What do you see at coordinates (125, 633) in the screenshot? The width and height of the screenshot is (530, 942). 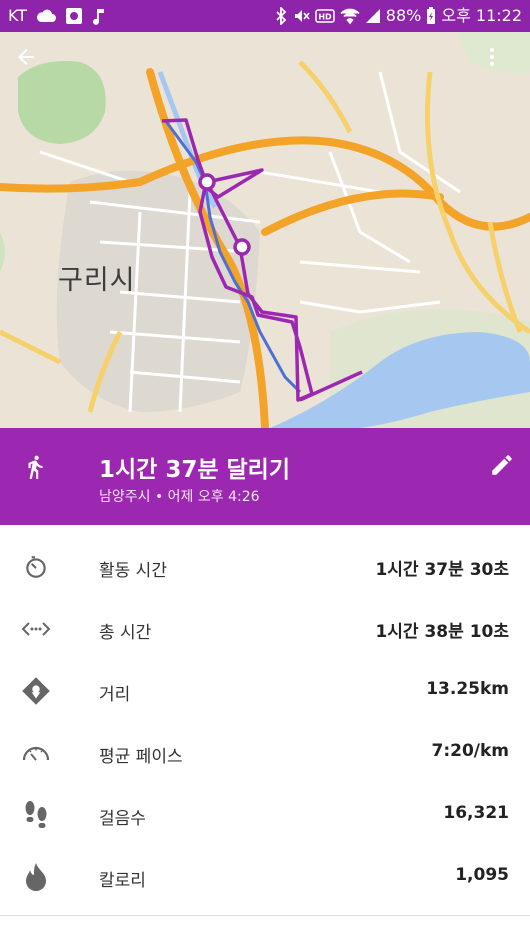 I see `stat-label: 총 시간` at bounding box center [125, 633].